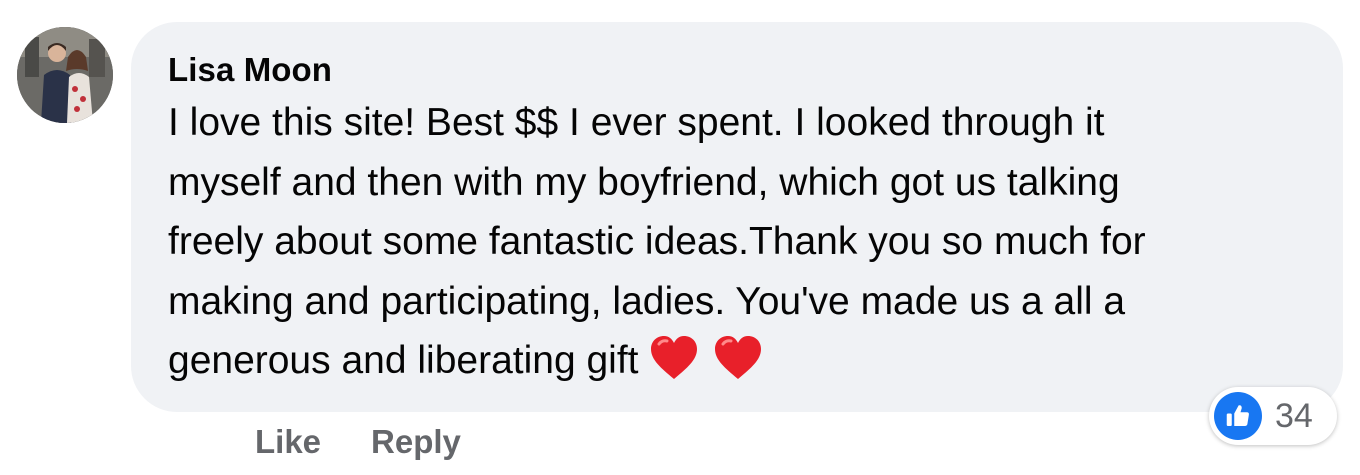  What do you see at coordinates (737, 70) in the screenshot?
I see `comment-author: Lisa Moon` at bounding box center [737, 70].